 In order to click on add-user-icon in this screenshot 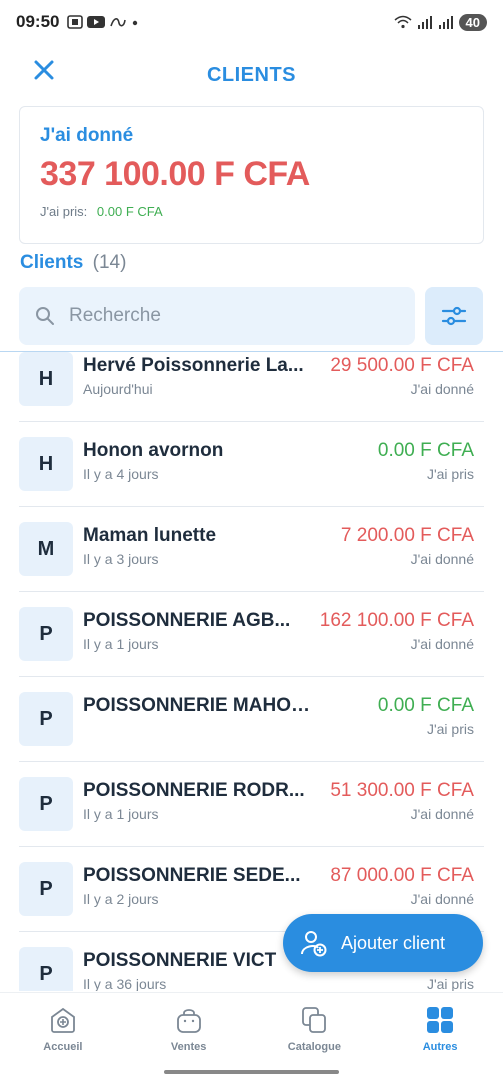, I will do `click(314, 944)`.